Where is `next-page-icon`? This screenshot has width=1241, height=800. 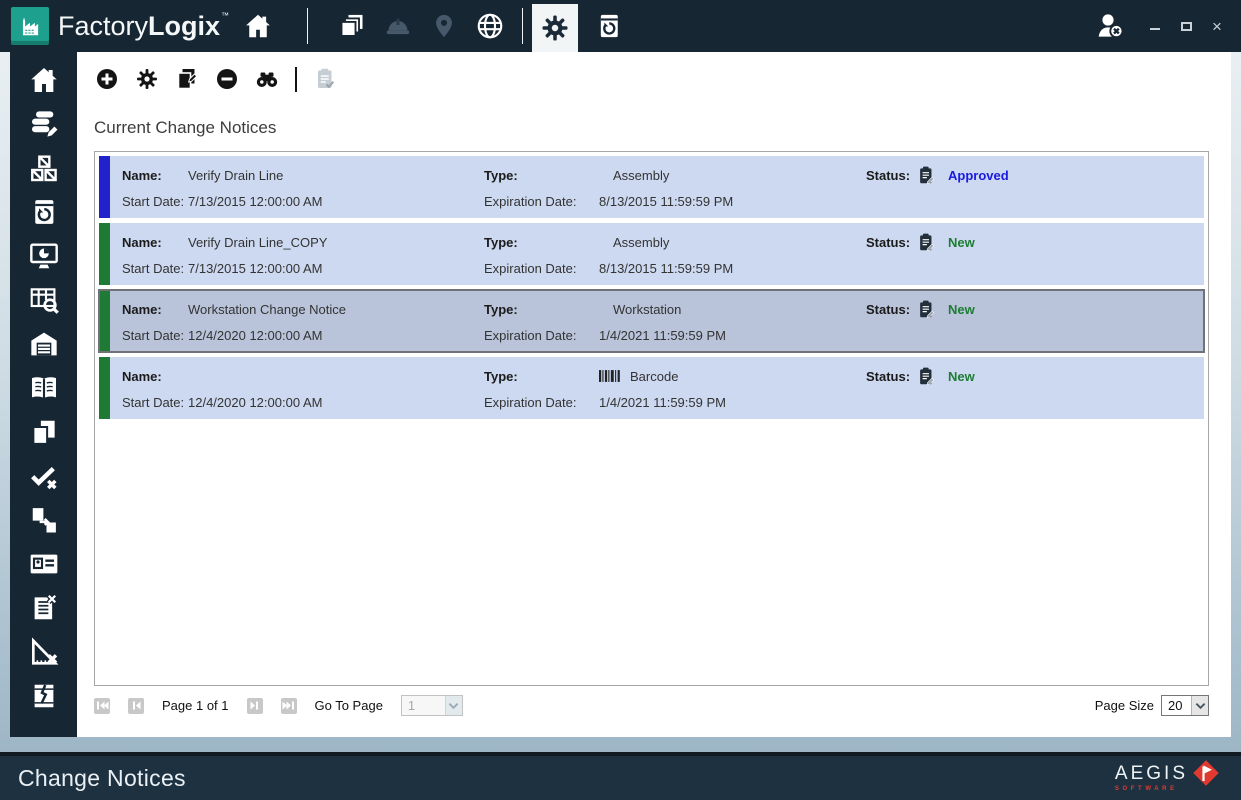 next-page-icon is located at coordinates (254, 705).